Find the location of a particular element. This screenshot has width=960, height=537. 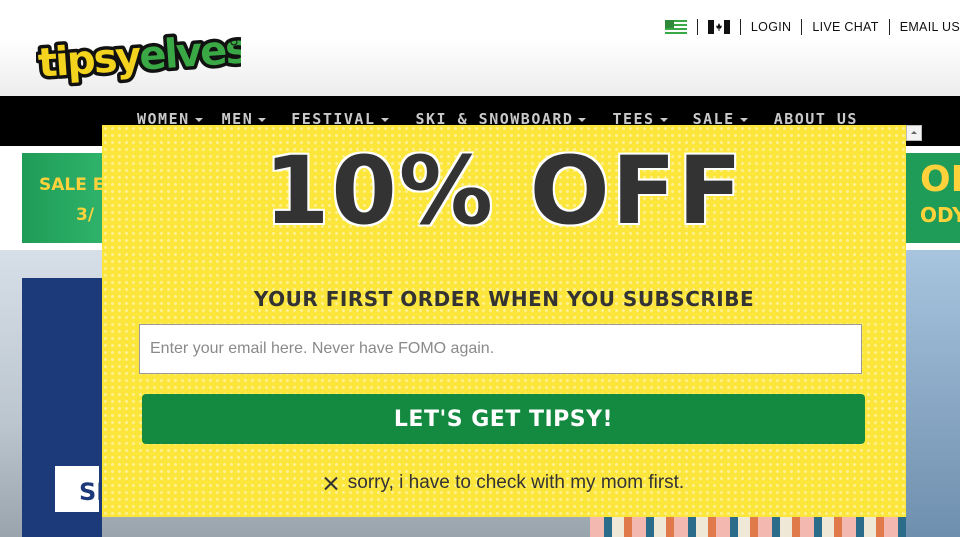

promo-text: SALE E is located at coordinates (72, 185).